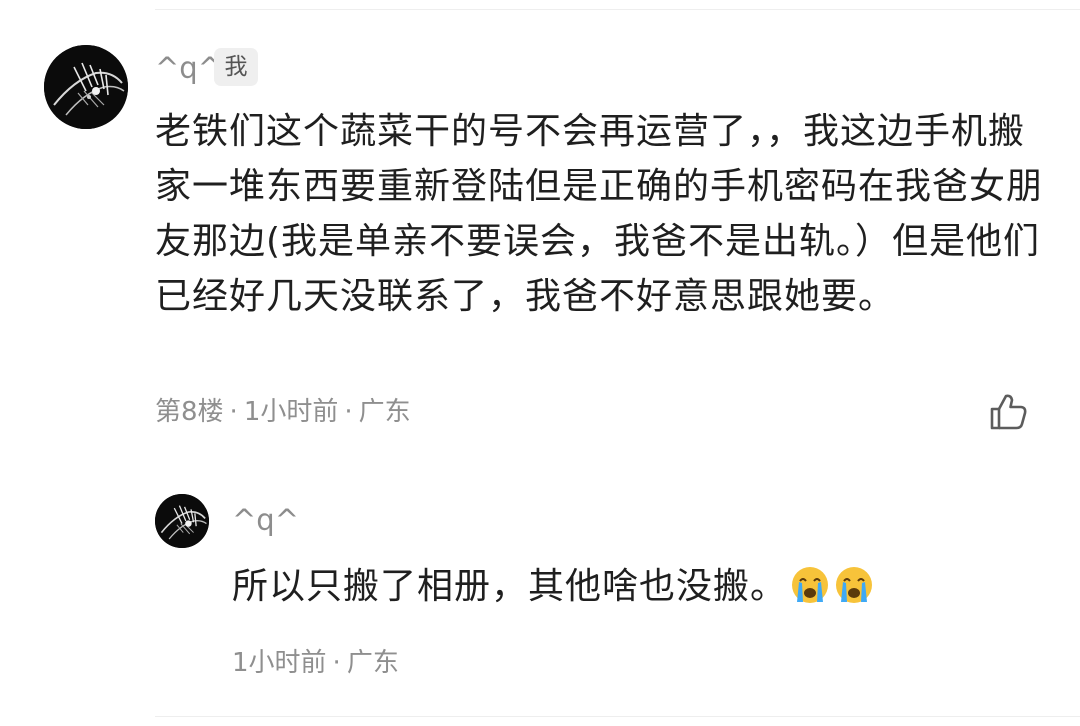 The image size is (1080, 726). What do you see at coordinates (617, 716) in the screenshot?
I see `bottom-divider` at bounding box center [617, 716].